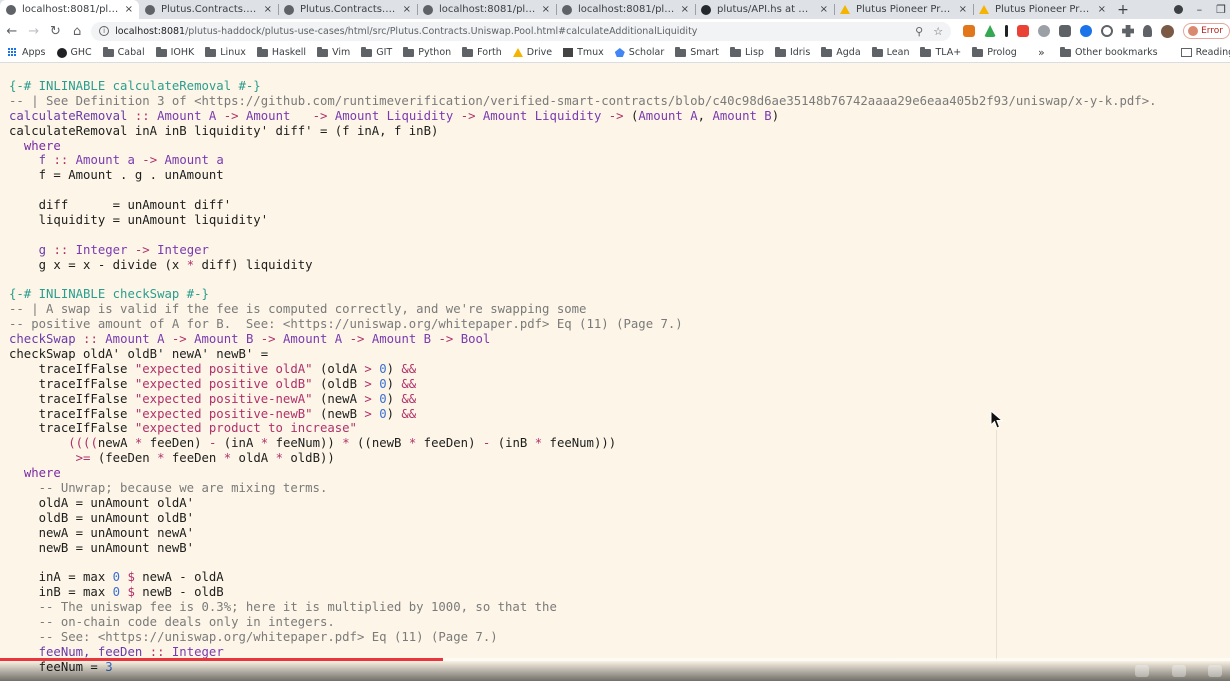 The height and width of the screenshot is (681, 1230). I want to click on back-button: ←, so click(12, 31).